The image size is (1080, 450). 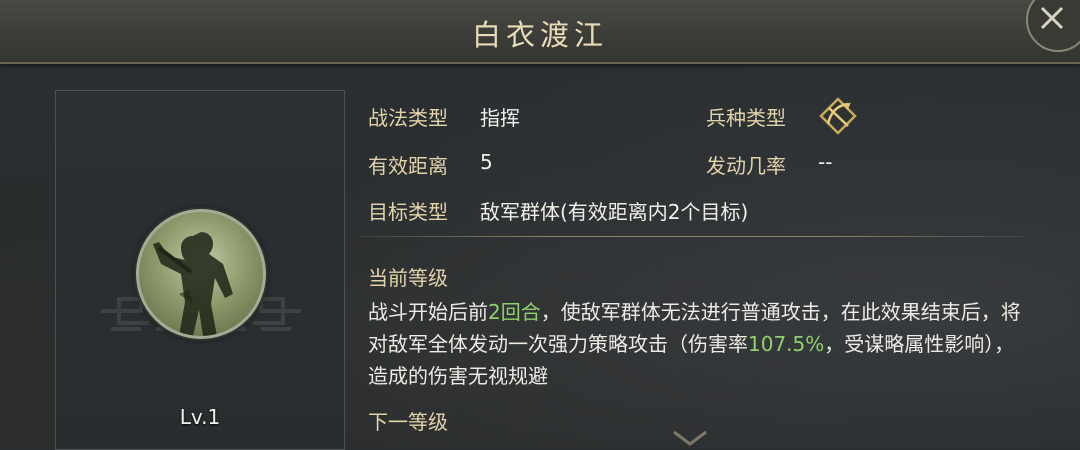 I want to click on range-value: 5, so click(x=486, y=162).